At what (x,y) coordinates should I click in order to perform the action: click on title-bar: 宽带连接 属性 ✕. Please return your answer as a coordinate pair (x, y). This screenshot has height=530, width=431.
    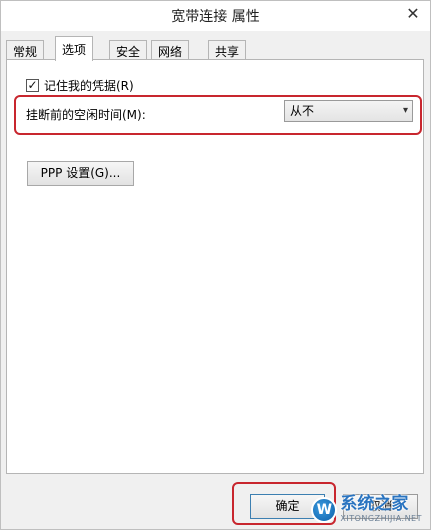
    Looking at the image, I should click on (215, 16).